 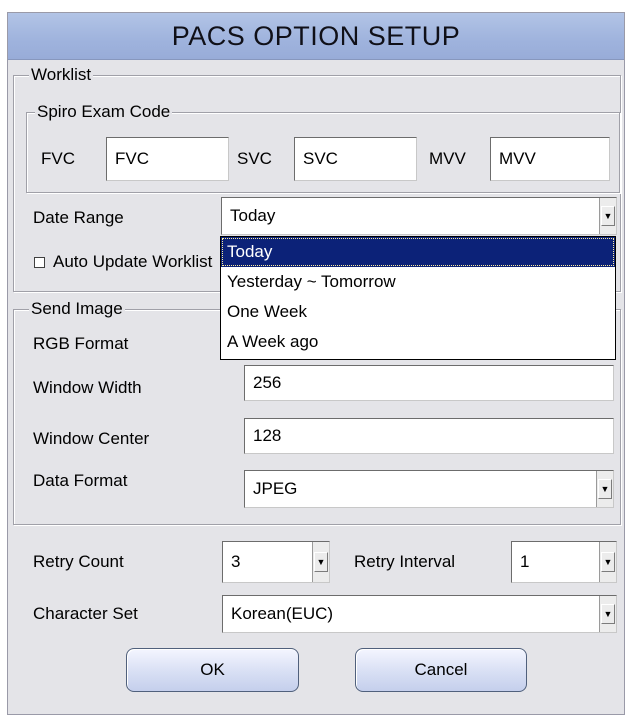 I want to click on ok-button: OK, so click(x=212, y=670).